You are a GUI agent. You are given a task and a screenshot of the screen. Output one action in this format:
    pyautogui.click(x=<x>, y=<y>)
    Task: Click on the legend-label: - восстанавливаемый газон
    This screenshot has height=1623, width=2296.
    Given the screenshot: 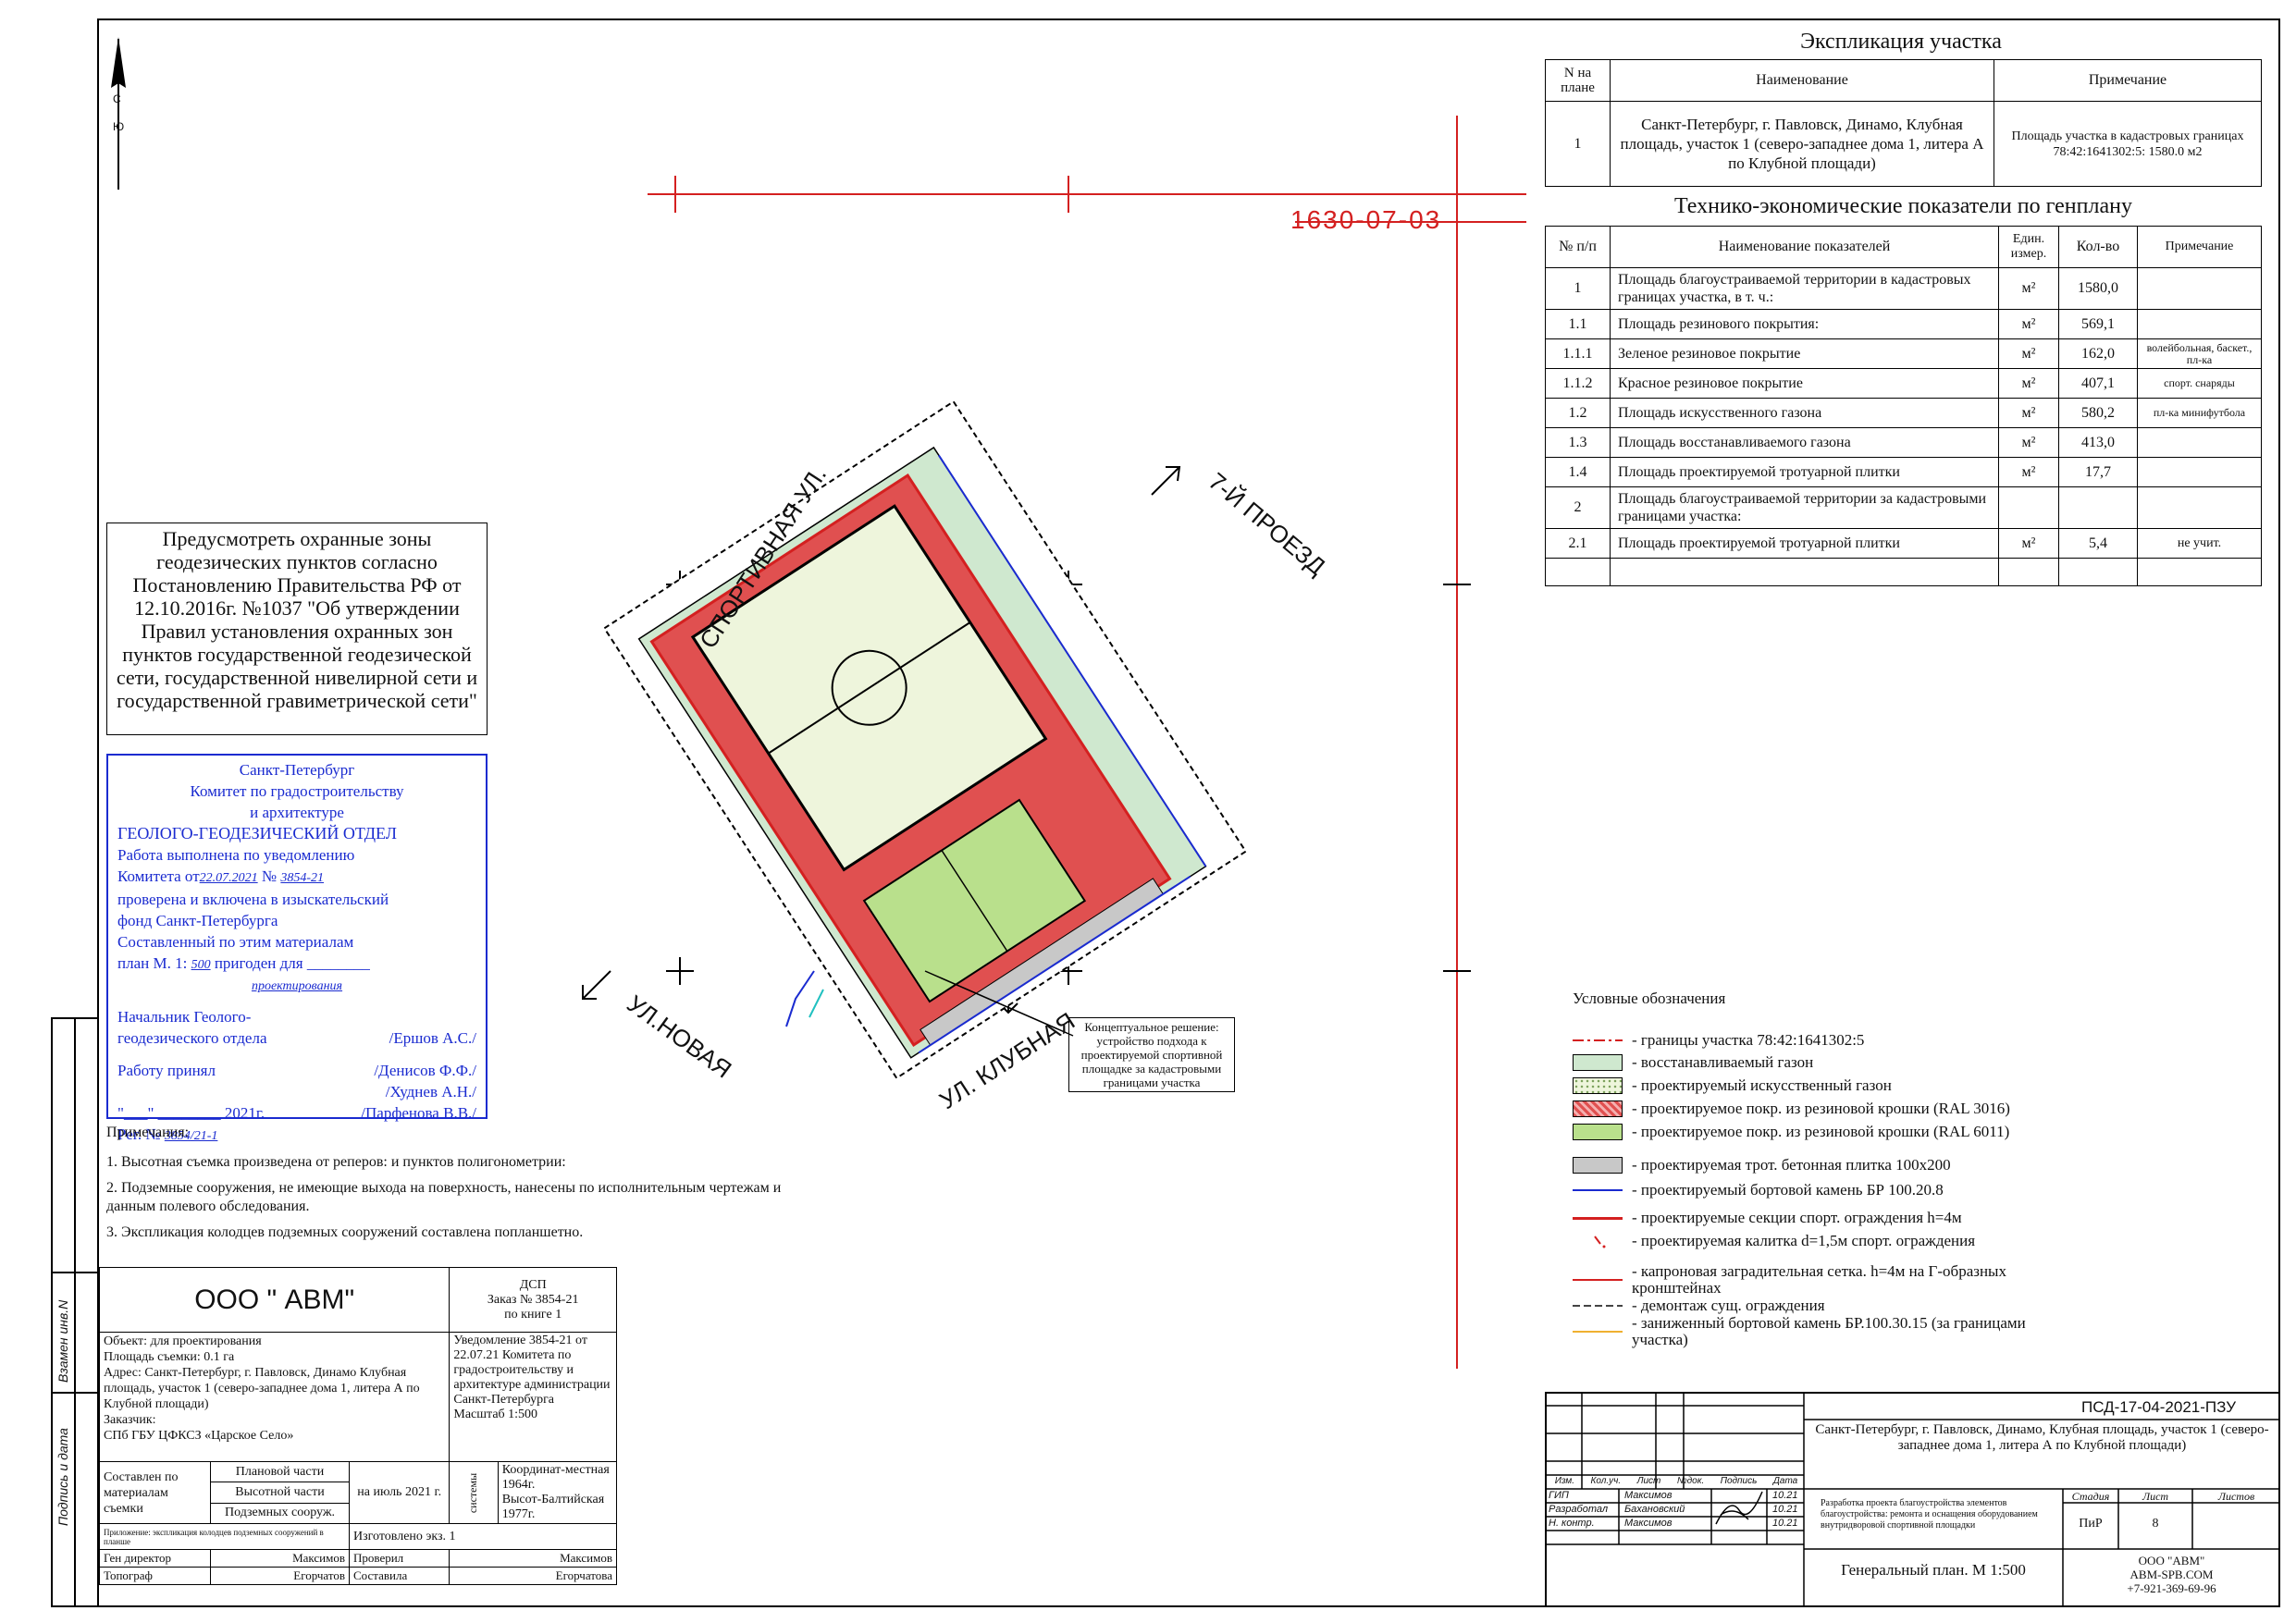 What is the action you would take?
    pyautogui.click(x=1723, y=1062)
    